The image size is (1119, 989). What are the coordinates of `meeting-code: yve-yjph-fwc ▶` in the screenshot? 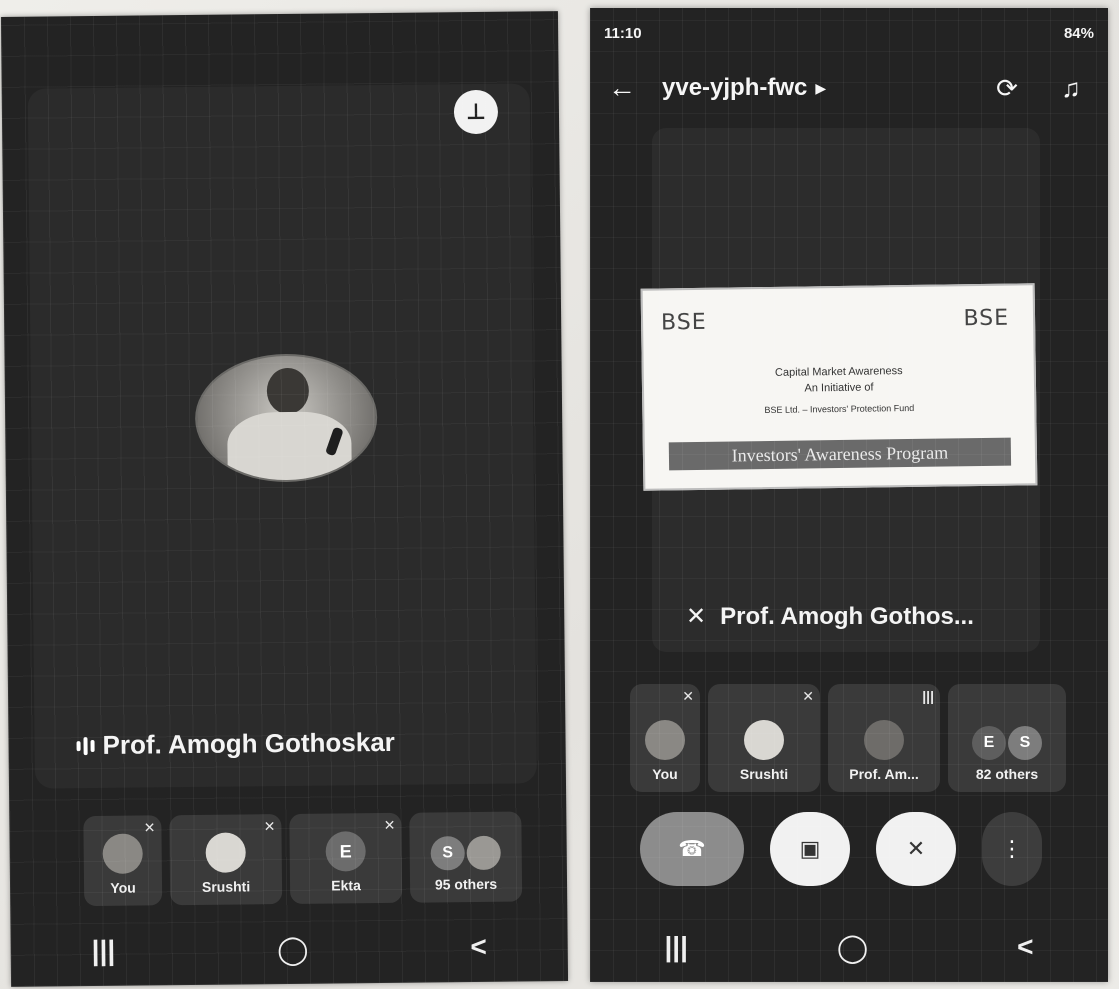 It's located at (814, 88).